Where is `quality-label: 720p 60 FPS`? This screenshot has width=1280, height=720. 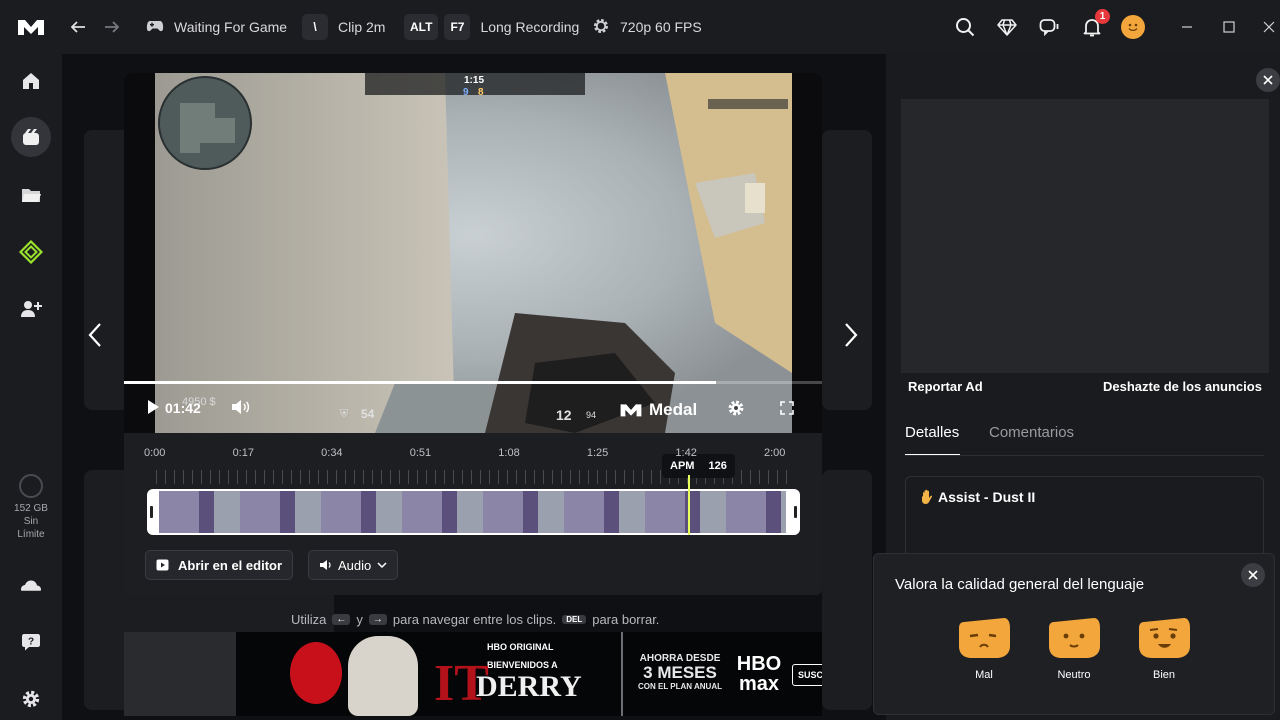
quality-label: 720p 60 FPS is located at coordinates (661, 27).